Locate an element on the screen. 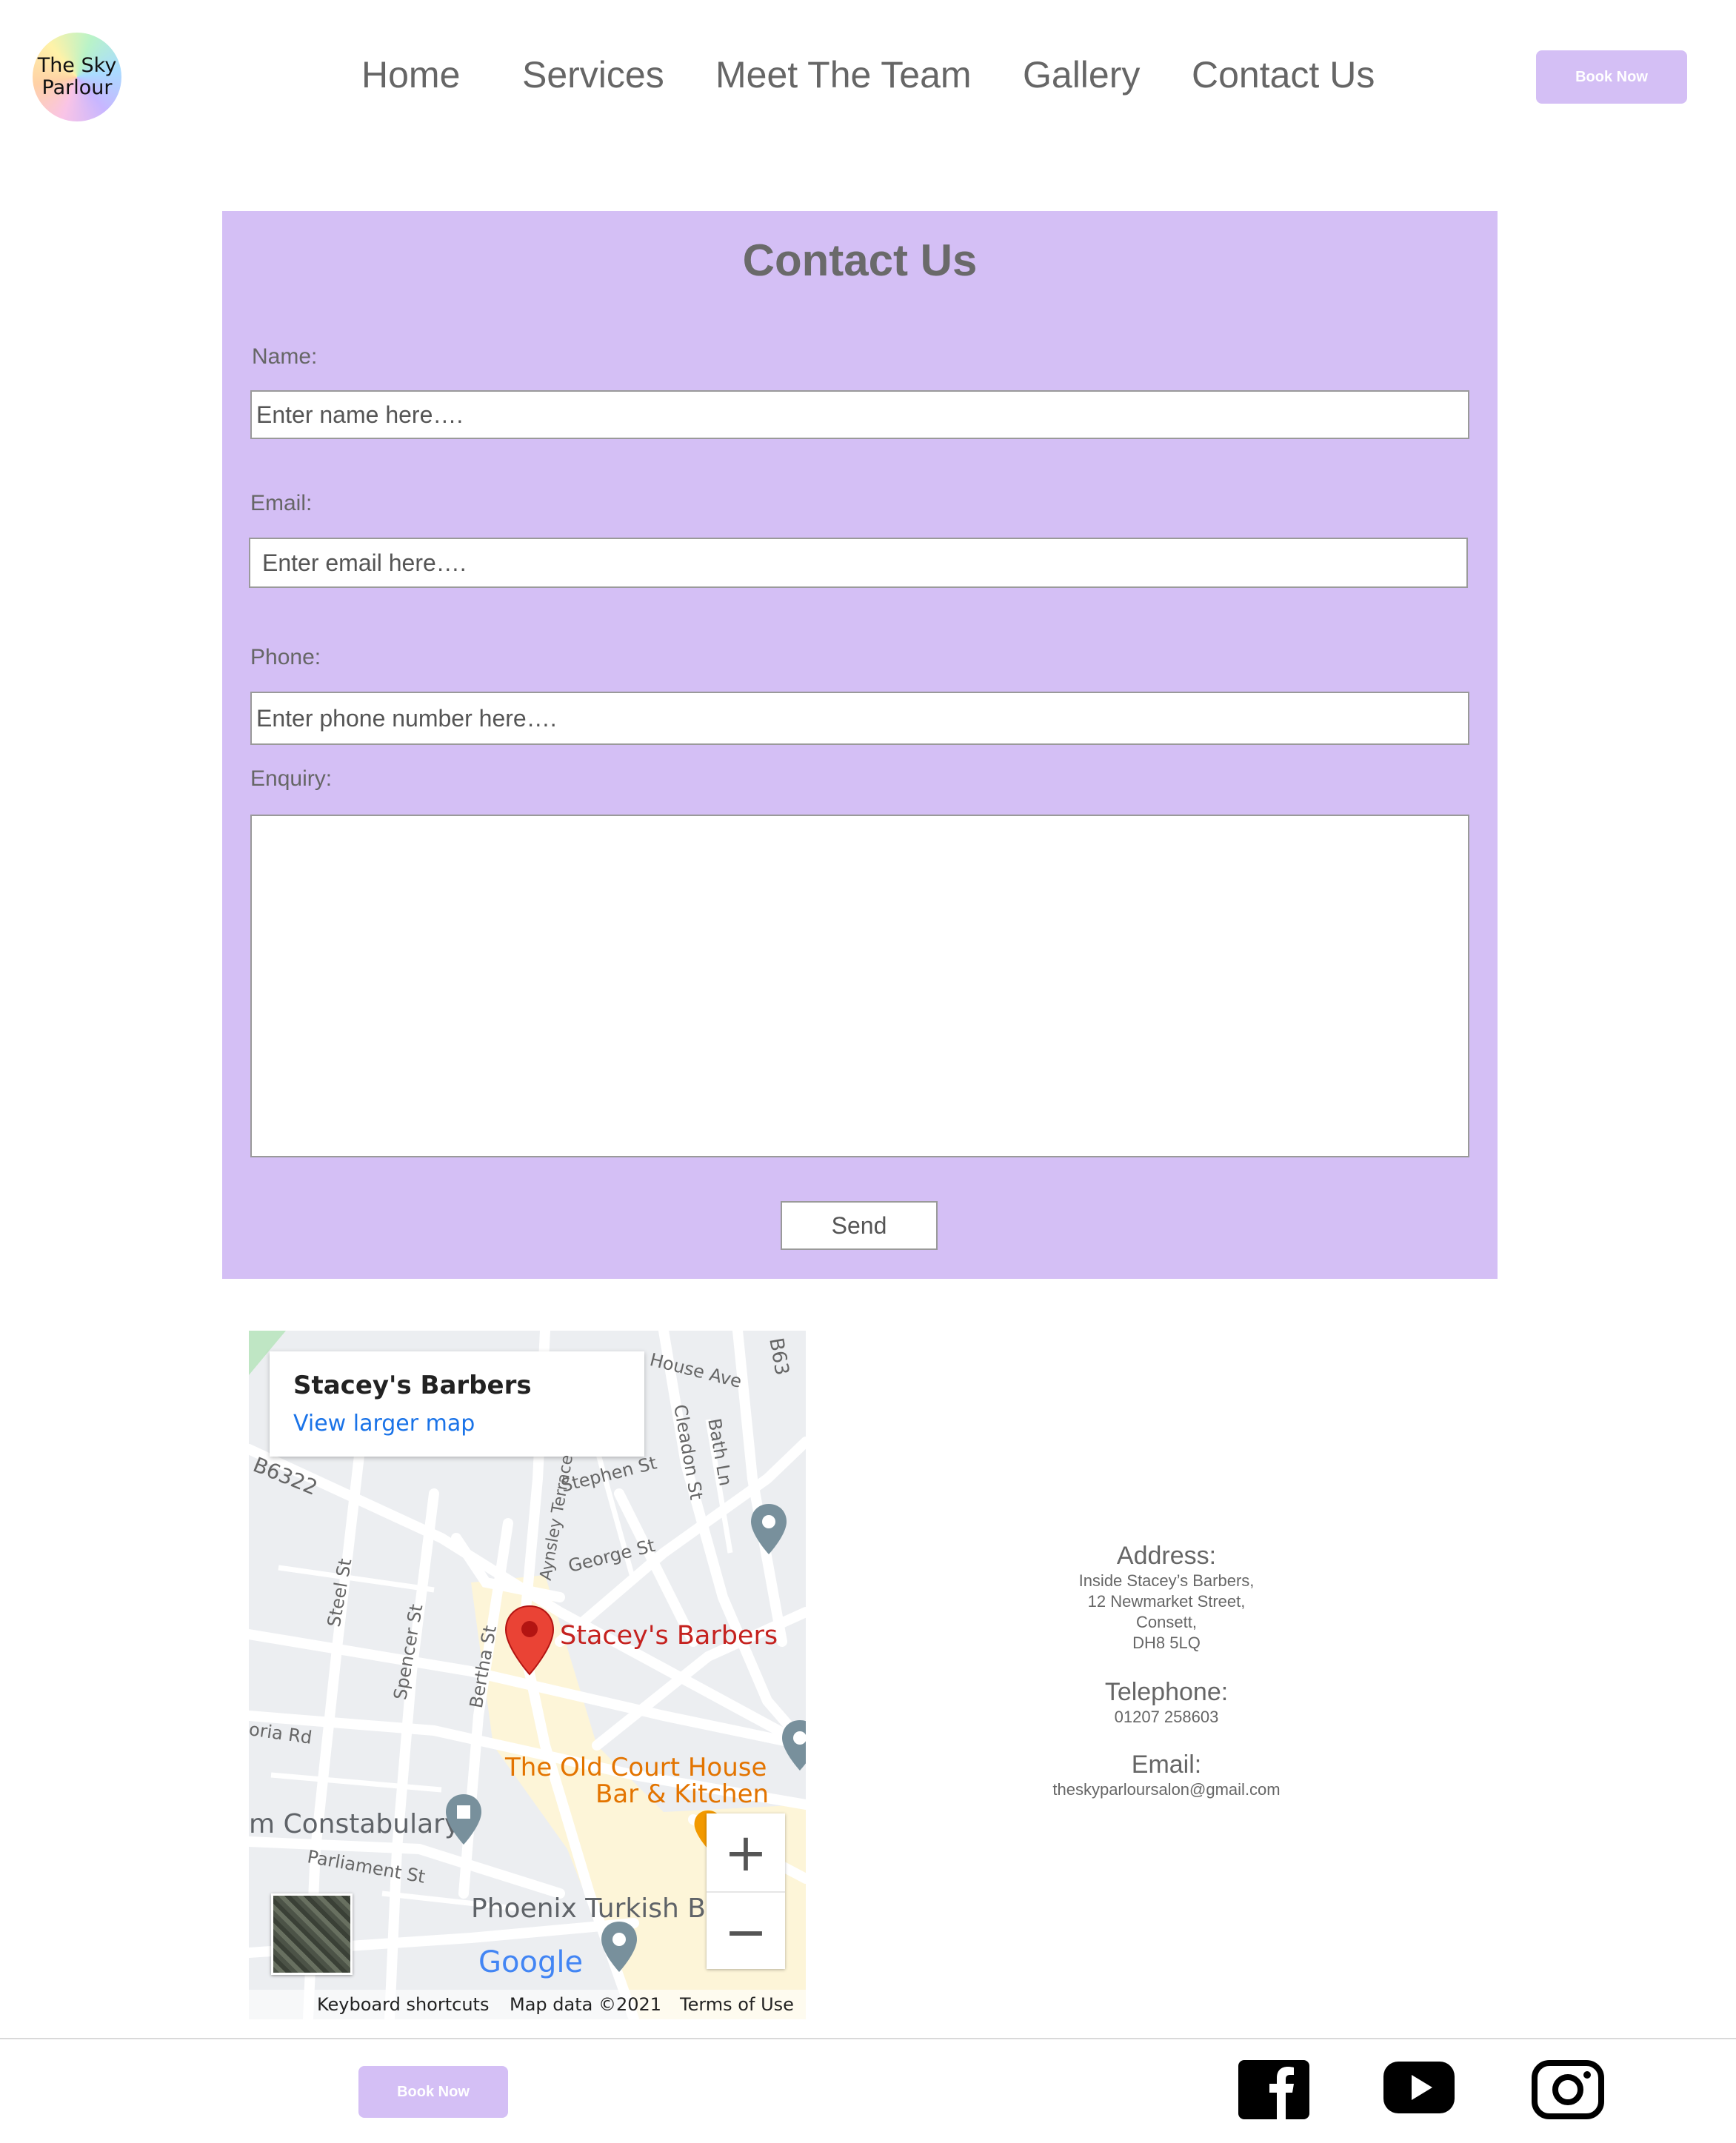  nav-meet-the-team: Meet The Team is located at coordinates (844, 74).